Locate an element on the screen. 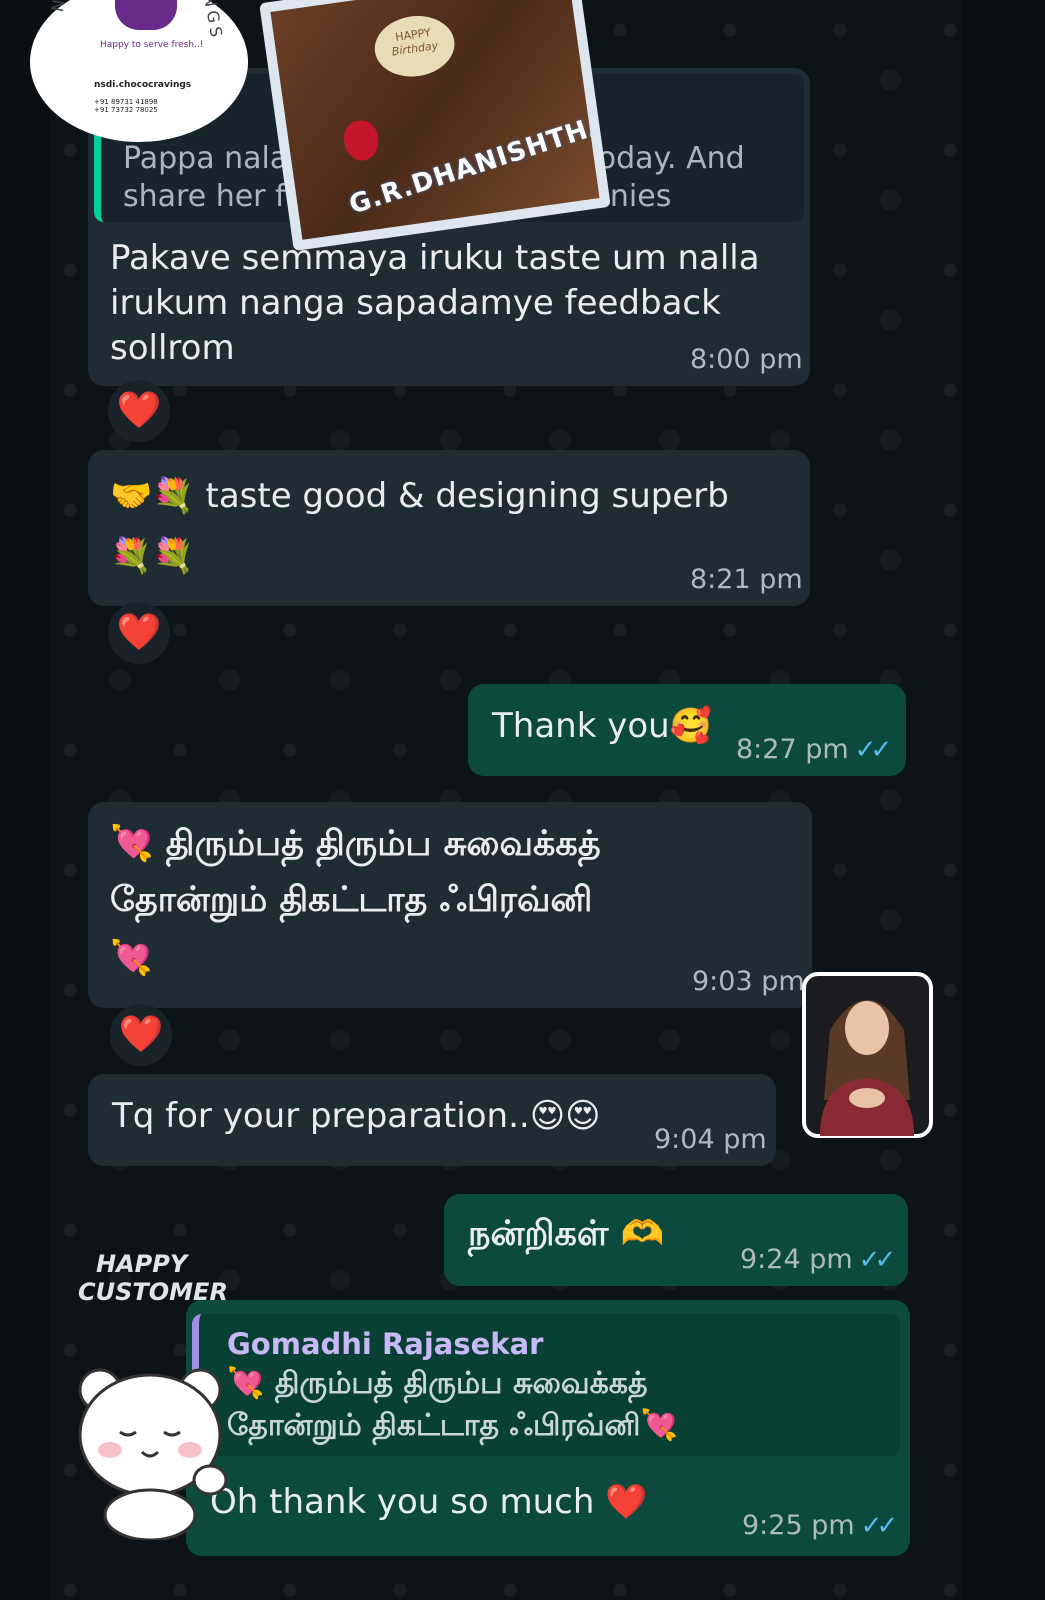 This screenshot has height=1600, width=1045. logo-tagline: Happy to serve fresh..! is located at coordinates (152, 45).